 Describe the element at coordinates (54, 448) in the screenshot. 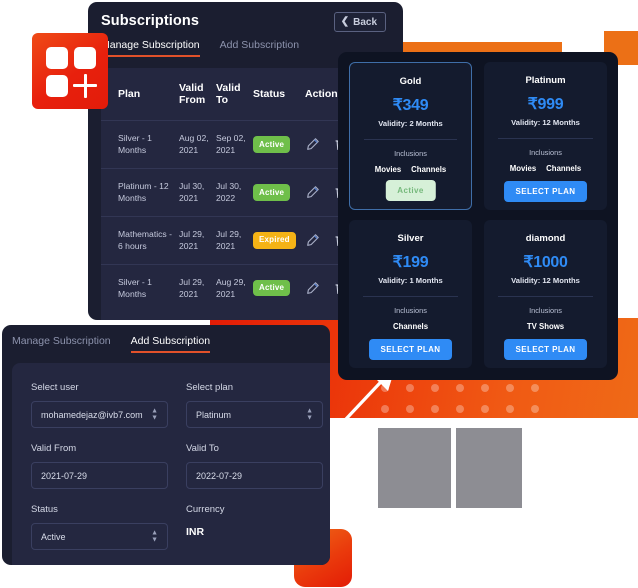

I see `label-valid-from: Valid From` at that location.